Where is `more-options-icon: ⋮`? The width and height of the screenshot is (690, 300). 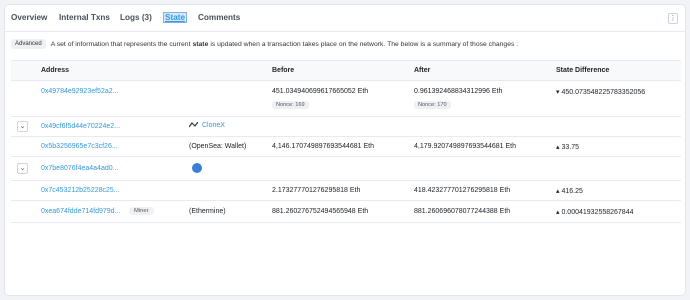 more-options-icon: ⋮ is located at coordinates (673, 18).